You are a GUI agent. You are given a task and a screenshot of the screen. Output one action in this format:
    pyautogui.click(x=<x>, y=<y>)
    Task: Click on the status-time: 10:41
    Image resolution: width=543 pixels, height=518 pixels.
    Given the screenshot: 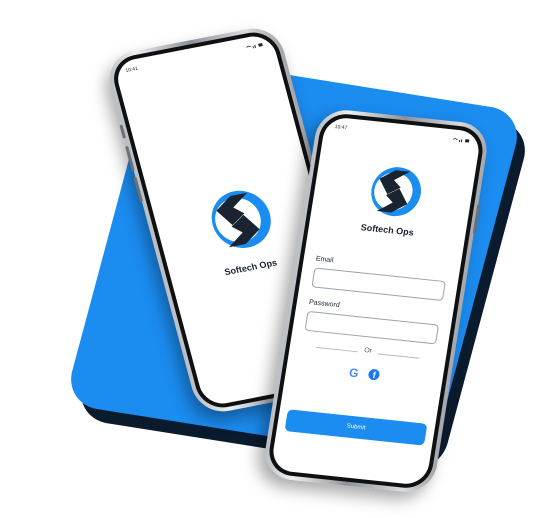 What is the action you would take?
    pyautogui.click(x=131, y=70)
    